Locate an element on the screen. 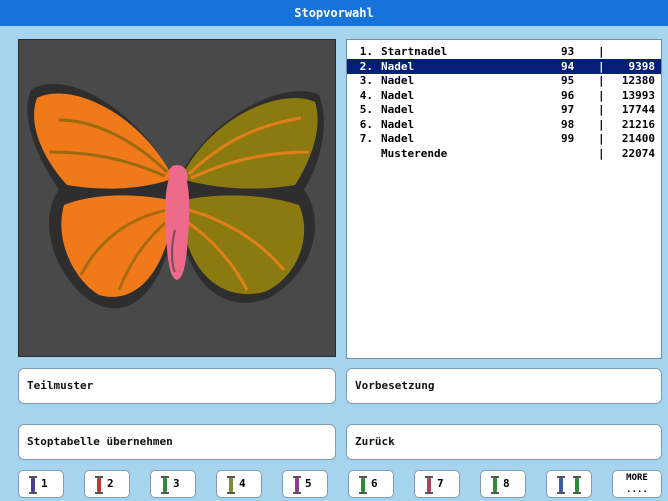  needle-number: 6 is located at coordinates (374, 483).